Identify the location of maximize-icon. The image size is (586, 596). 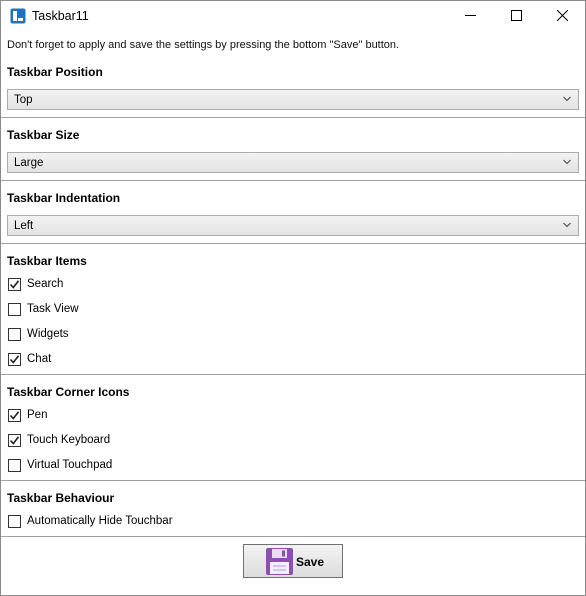
(516, 15).